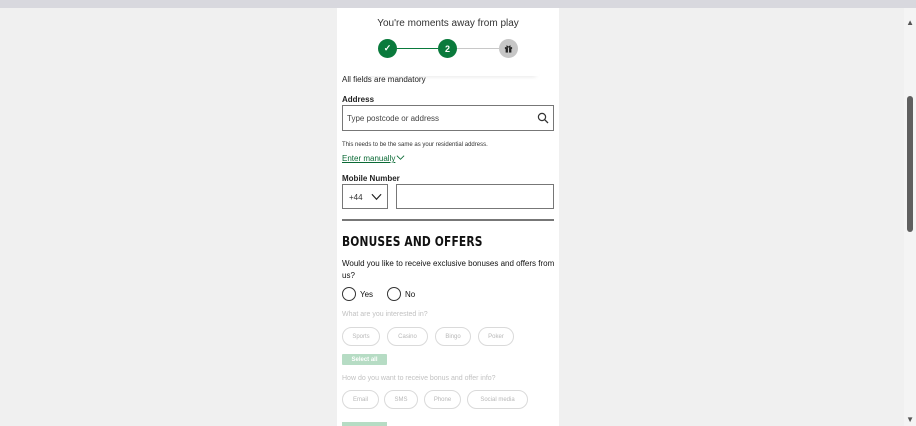 The width and height of the screenshot is (916, 426). Describe the element at coordinates (497, 399) in the screenshot. I see `channel-chip-social-media: Social media` at that location.